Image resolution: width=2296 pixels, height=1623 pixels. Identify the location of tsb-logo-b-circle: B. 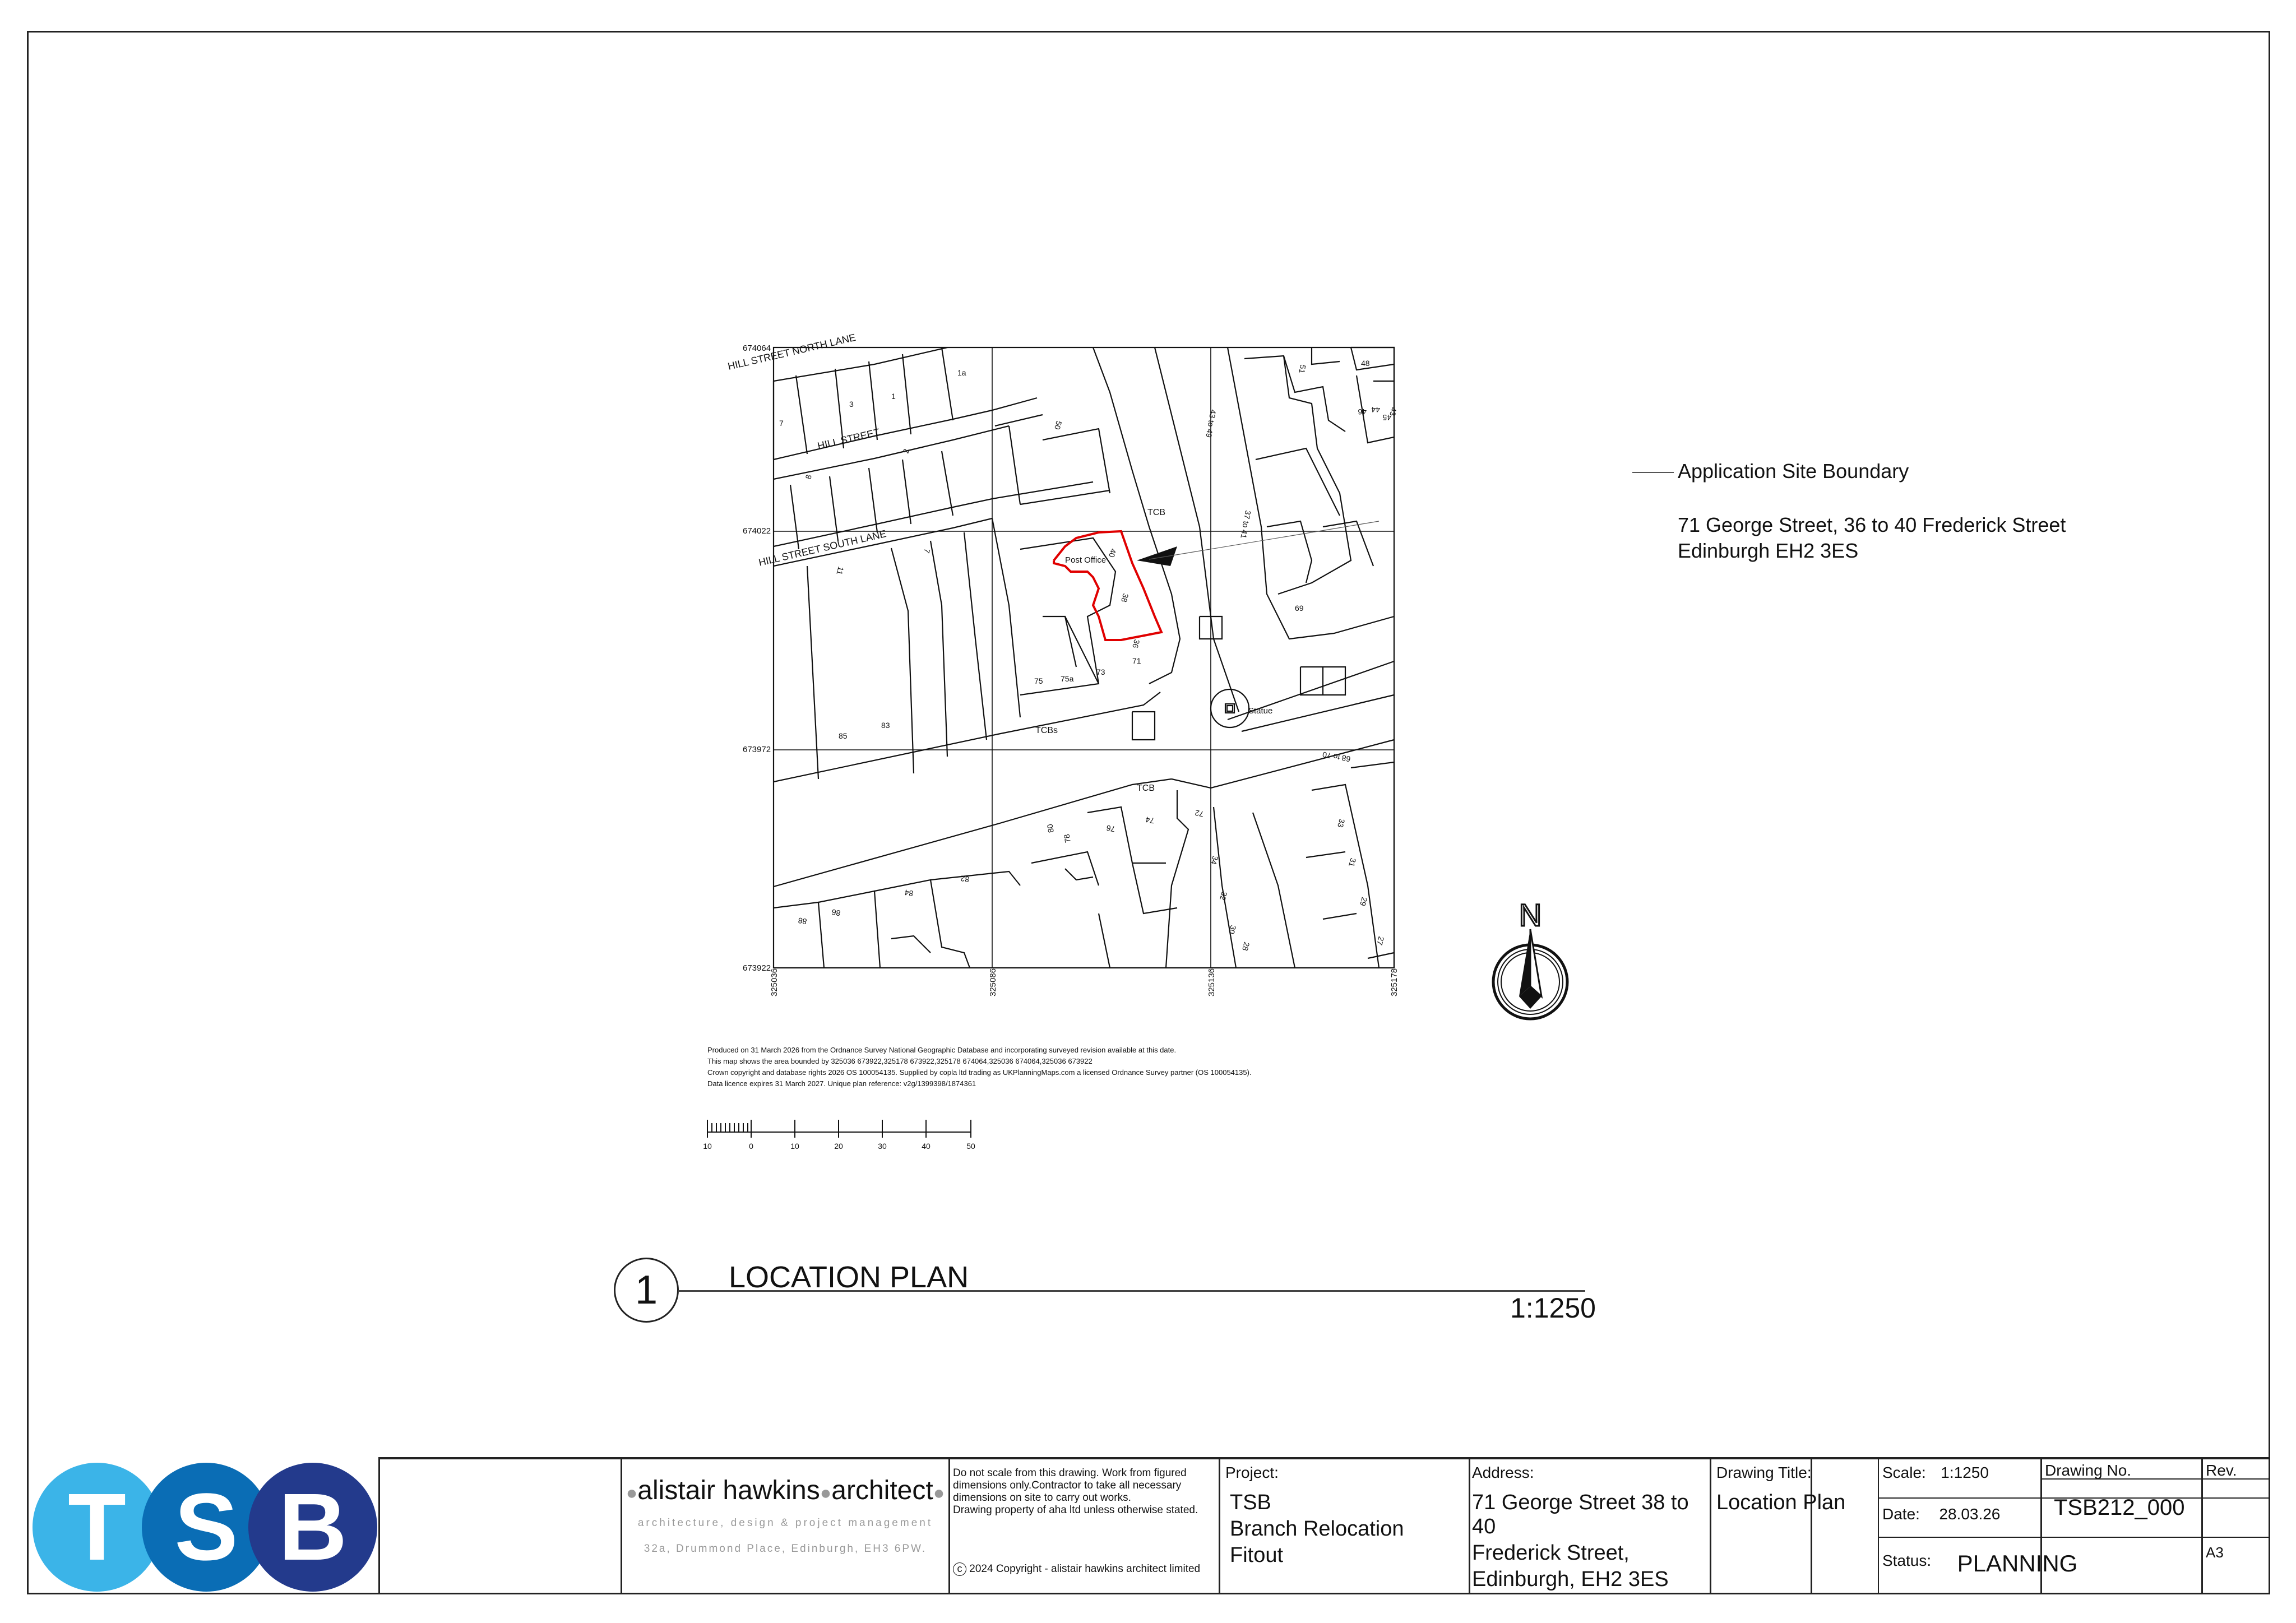
(312, 1527).